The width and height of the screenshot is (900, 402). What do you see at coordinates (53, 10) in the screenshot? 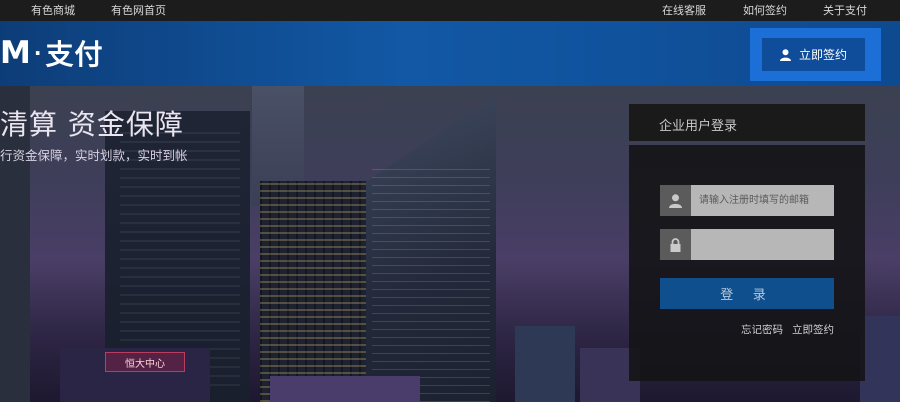
I see `nav-link-mall: 有色商城` at bounding box center [53, 10].